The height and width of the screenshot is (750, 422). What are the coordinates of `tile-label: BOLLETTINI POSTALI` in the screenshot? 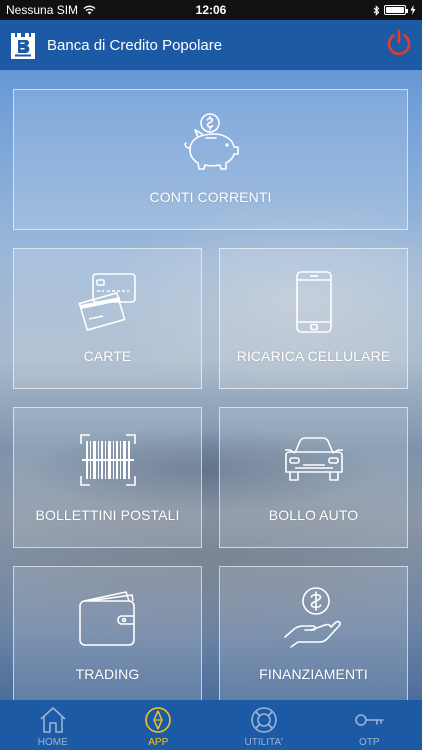 It's located at (107, 515).